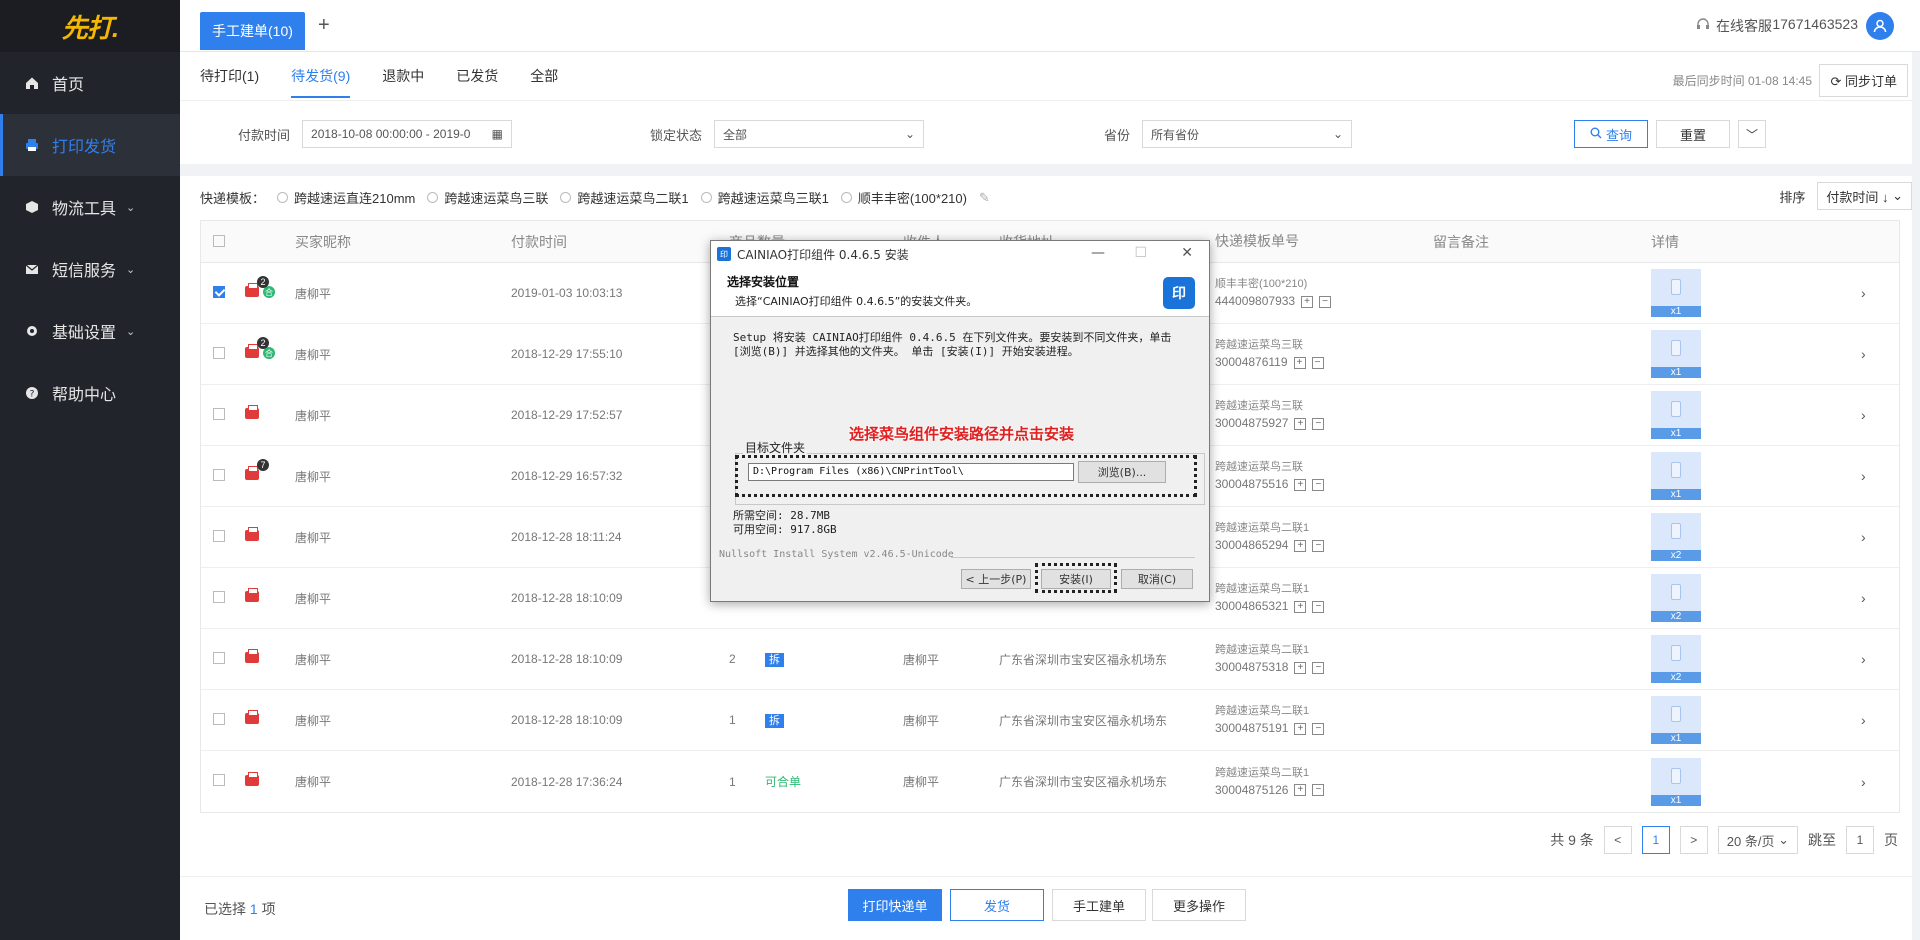  I want to click on pay-time-range-input: 2018-10-08 00:00:00 - 2019-0 ▦, so click(407, 134).